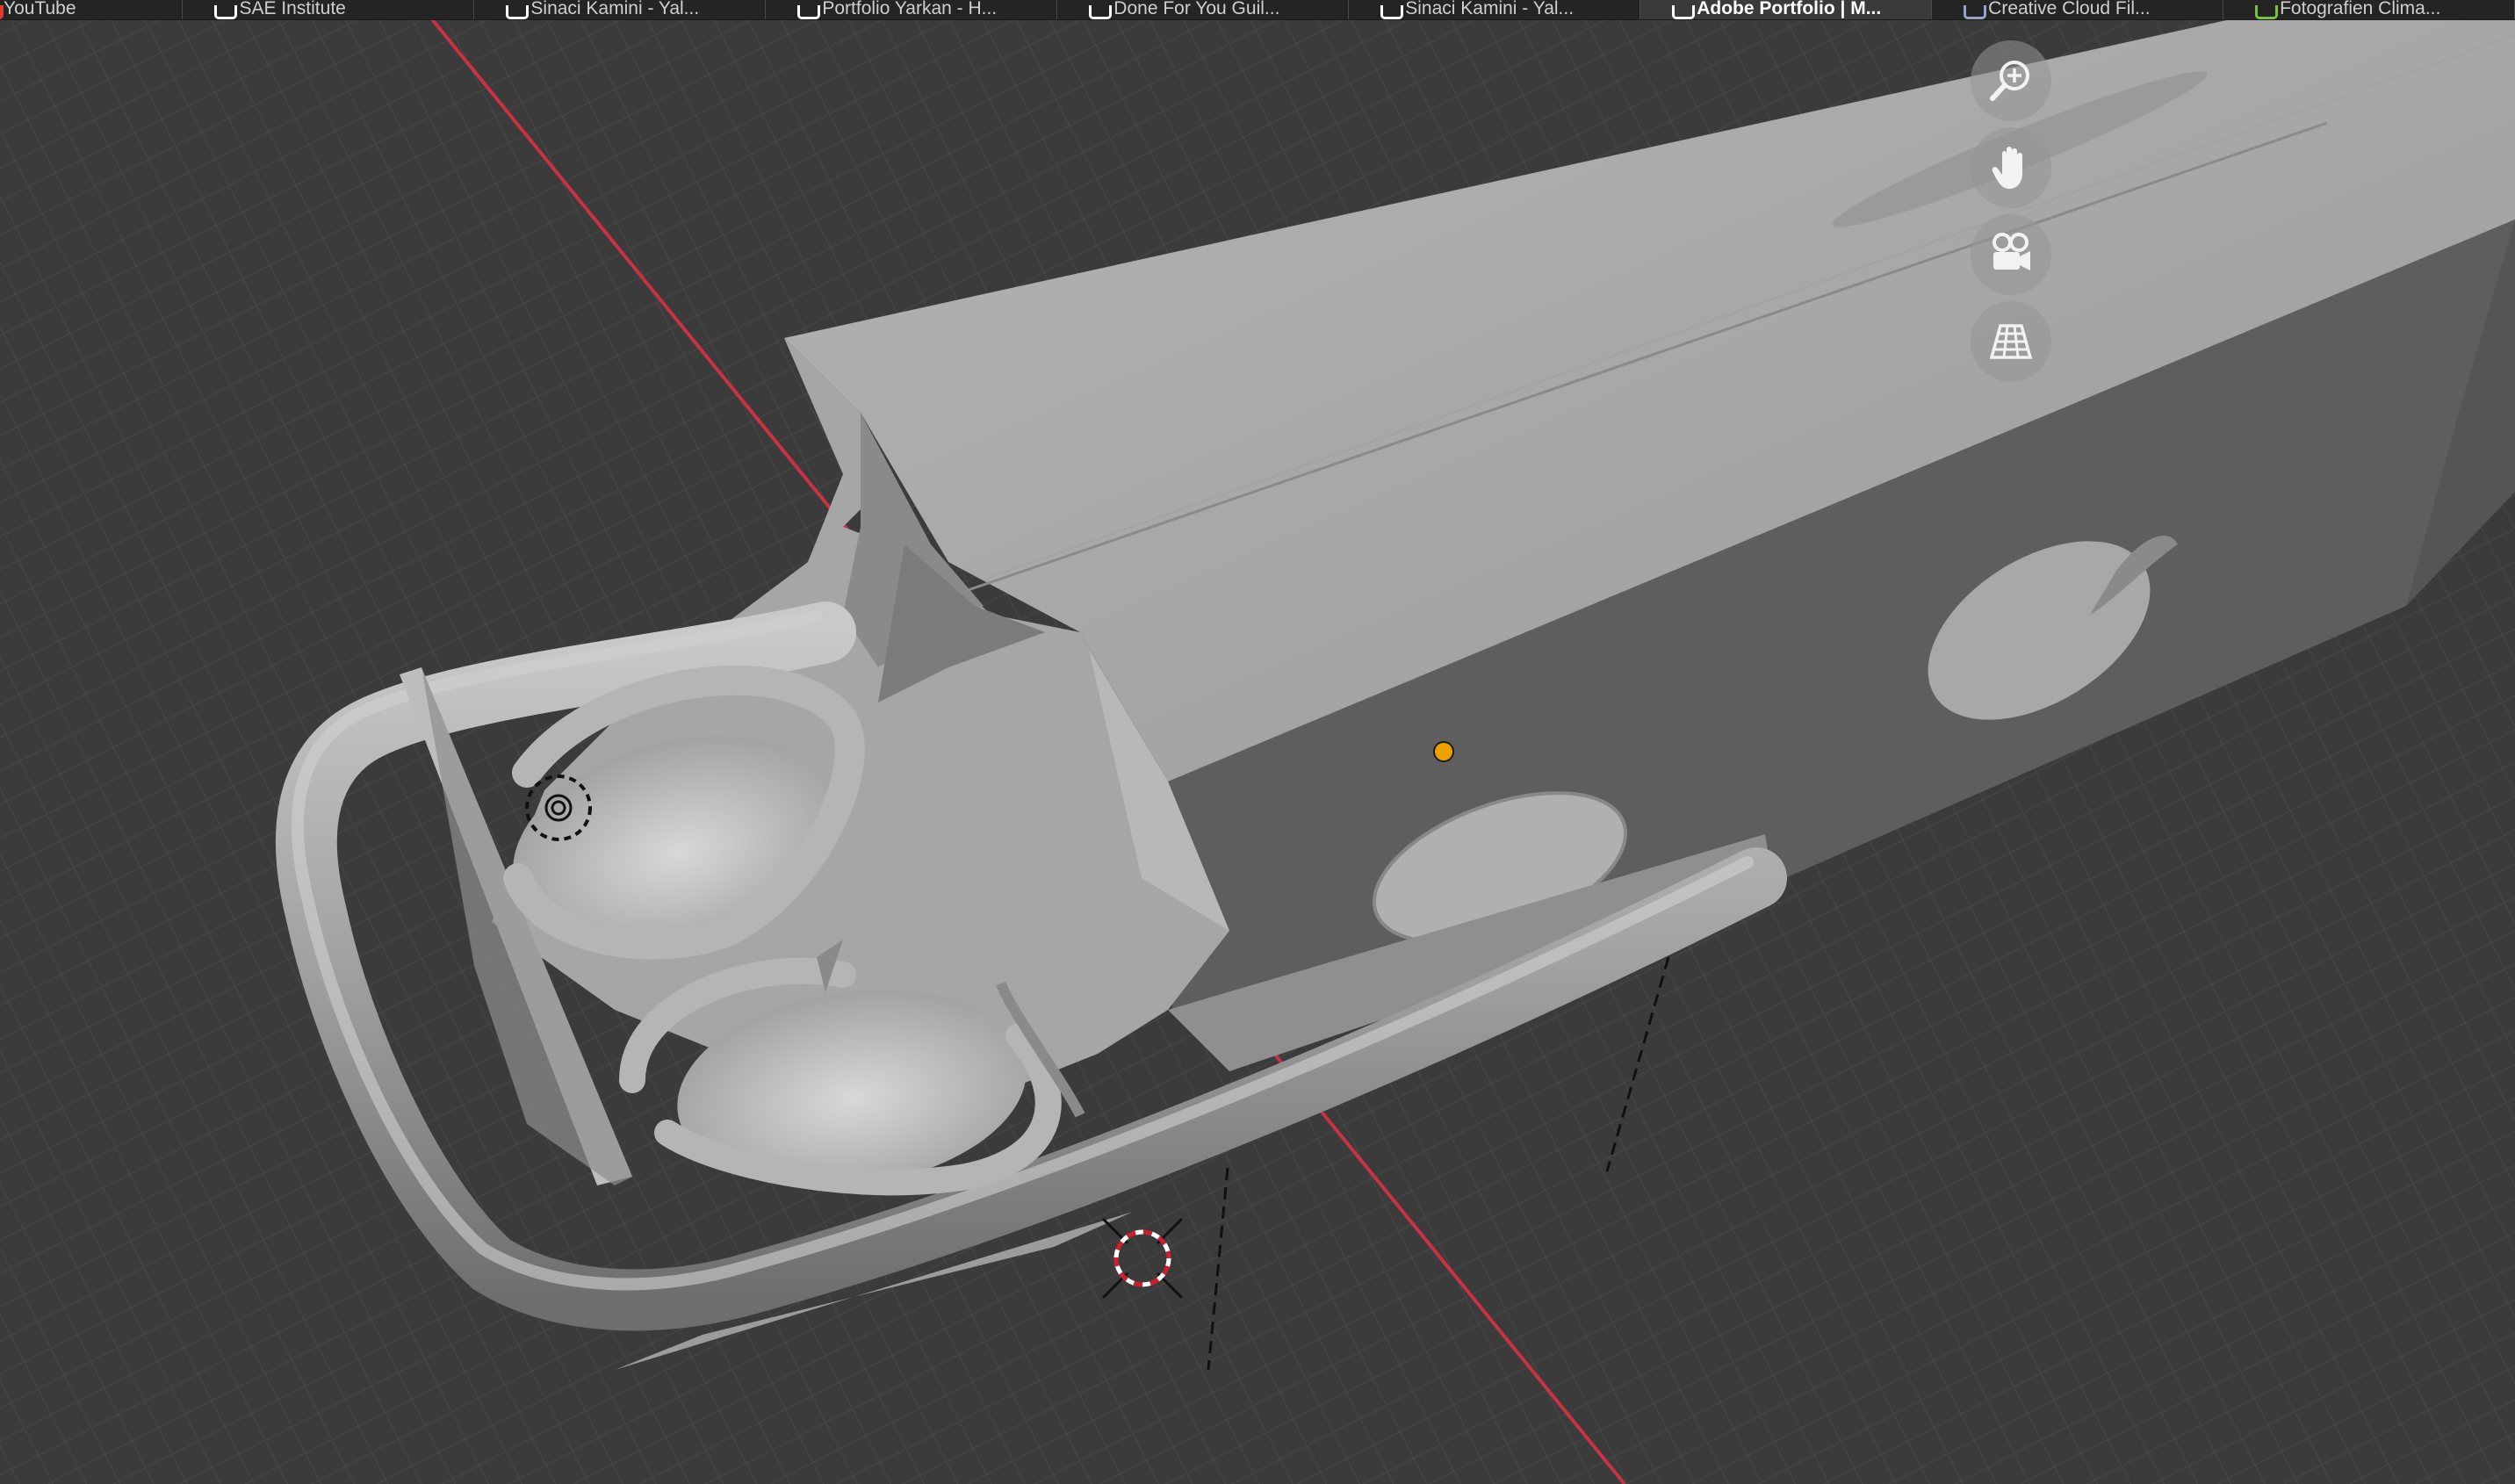 The width and height of the screenshot is (2515, 1484). I want to click on browser-tab-label: YouTube, so click(40, 9).